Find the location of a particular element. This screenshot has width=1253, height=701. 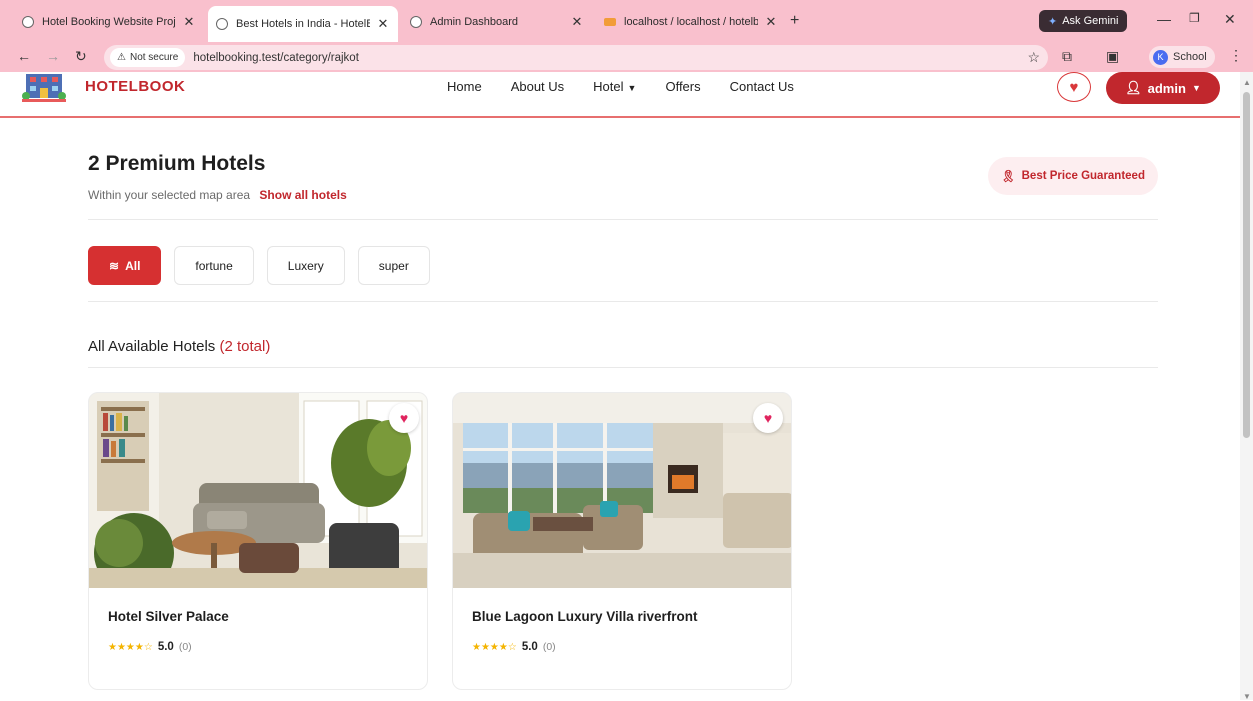

nav-hotel-dropdown: Hotel ▼ is located at coordinates (614, 86).